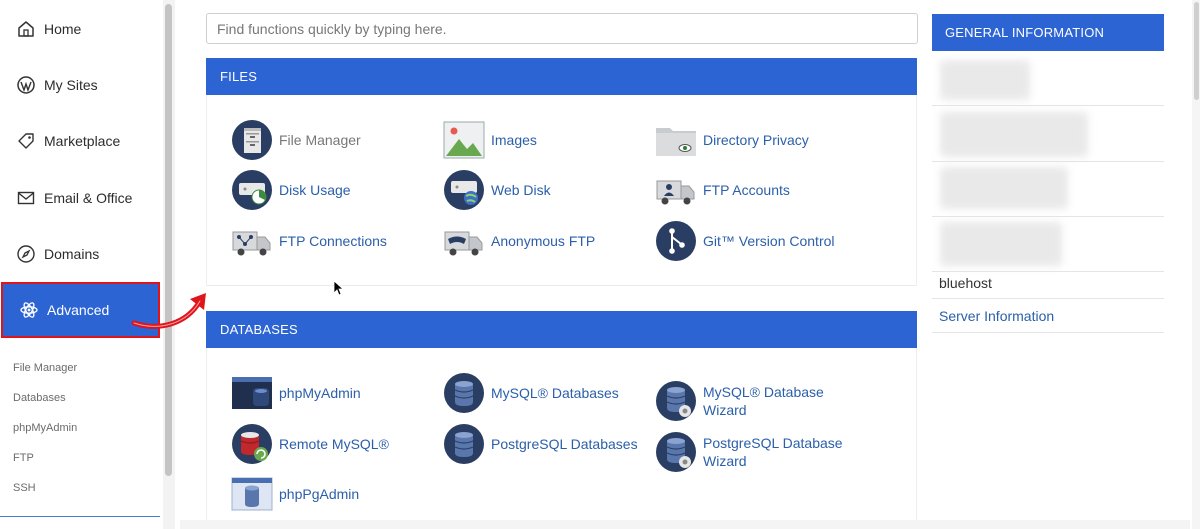  Describe the element at coordinates (252, 190) in the screenshot. I see `disk-usage-icon` at that location.